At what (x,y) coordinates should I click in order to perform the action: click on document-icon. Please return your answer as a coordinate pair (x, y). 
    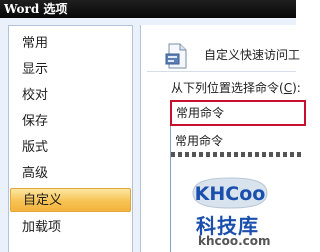
    Looking at the image, I should click on (176, 56).